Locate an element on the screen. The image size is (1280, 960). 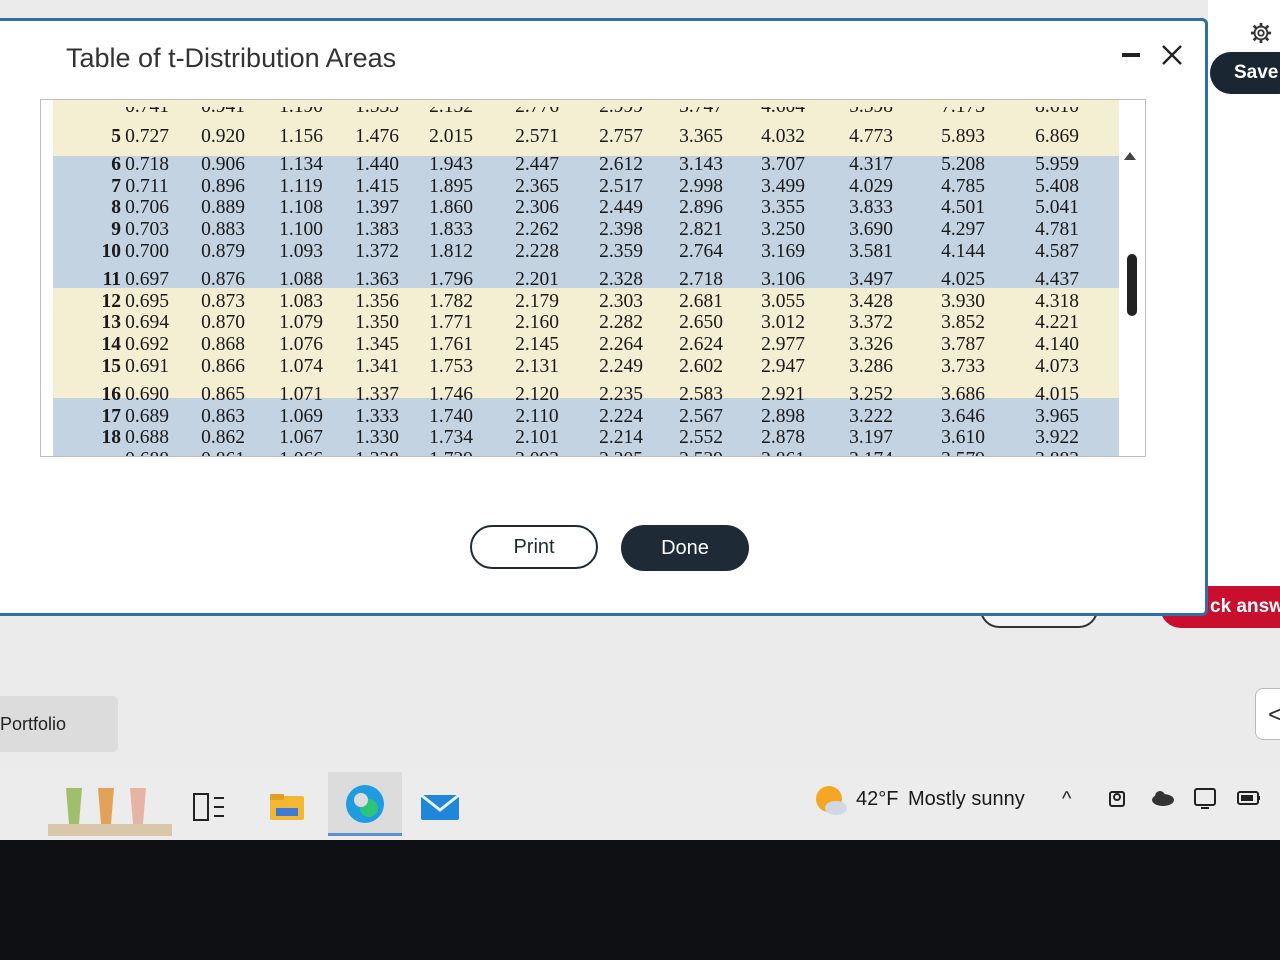
table-cell: 3.197 is located at coordinates (871, 438).